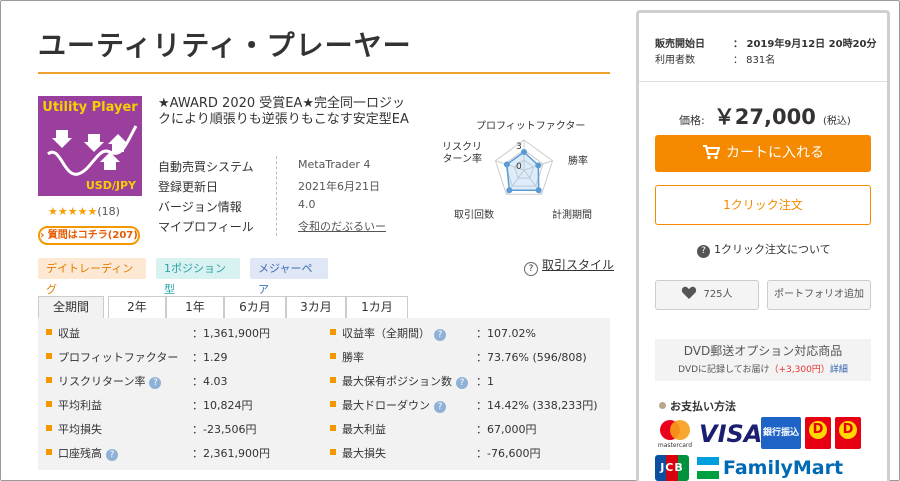  I want to click on tab-1y: 1年, so click(195, 307).